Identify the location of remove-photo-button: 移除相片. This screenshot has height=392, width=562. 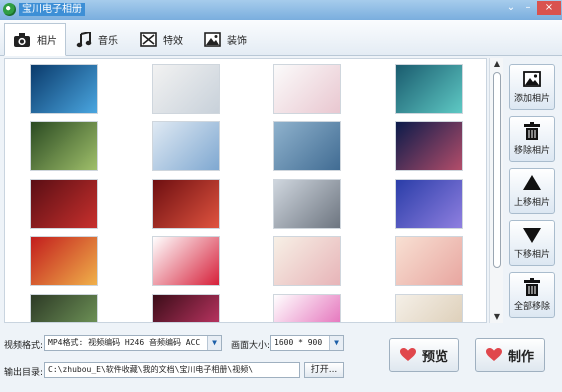
(532, 139).